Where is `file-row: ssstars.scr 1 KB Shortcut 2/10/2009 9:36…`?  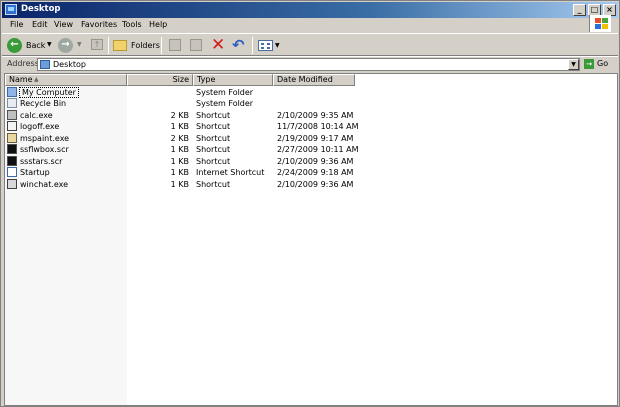 file-row: ssstars.scr 1 KB Shortcut 2/10/2009 9:36… is located at coordinates (179, 161).